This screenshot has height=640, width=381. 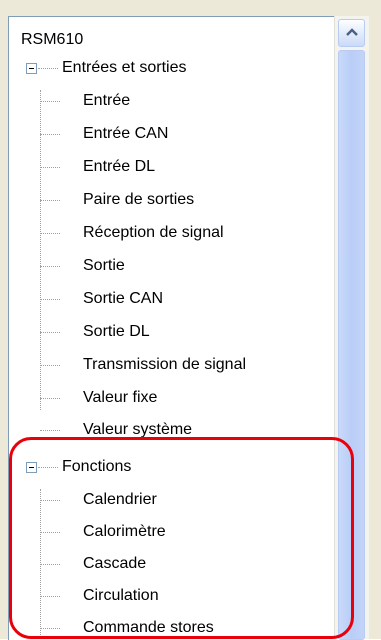 What do you see at coordinates (123, 298) in the screenshot?
I see `tree-item-label: Sortie CAN` at bounding box center [123, 298].